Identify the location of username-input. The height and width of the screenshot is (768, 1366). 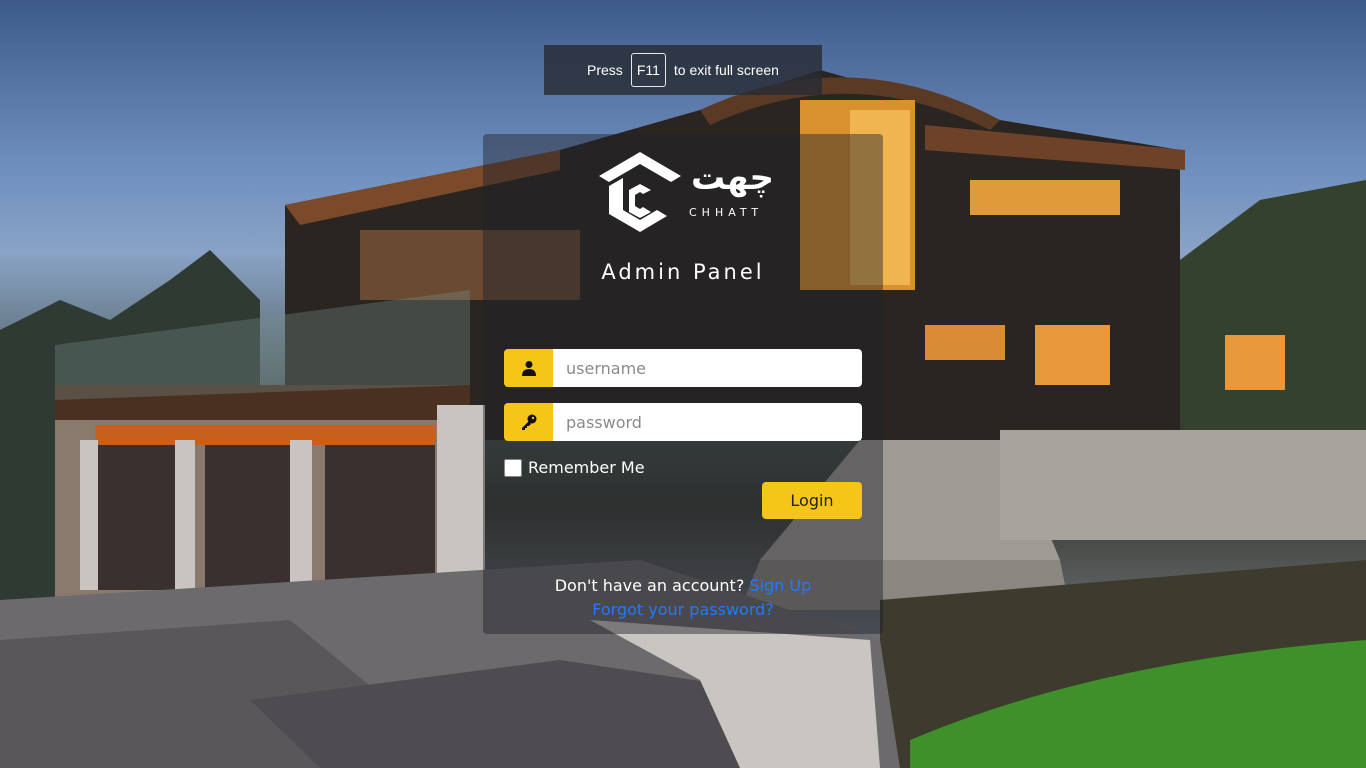
(707, 368).